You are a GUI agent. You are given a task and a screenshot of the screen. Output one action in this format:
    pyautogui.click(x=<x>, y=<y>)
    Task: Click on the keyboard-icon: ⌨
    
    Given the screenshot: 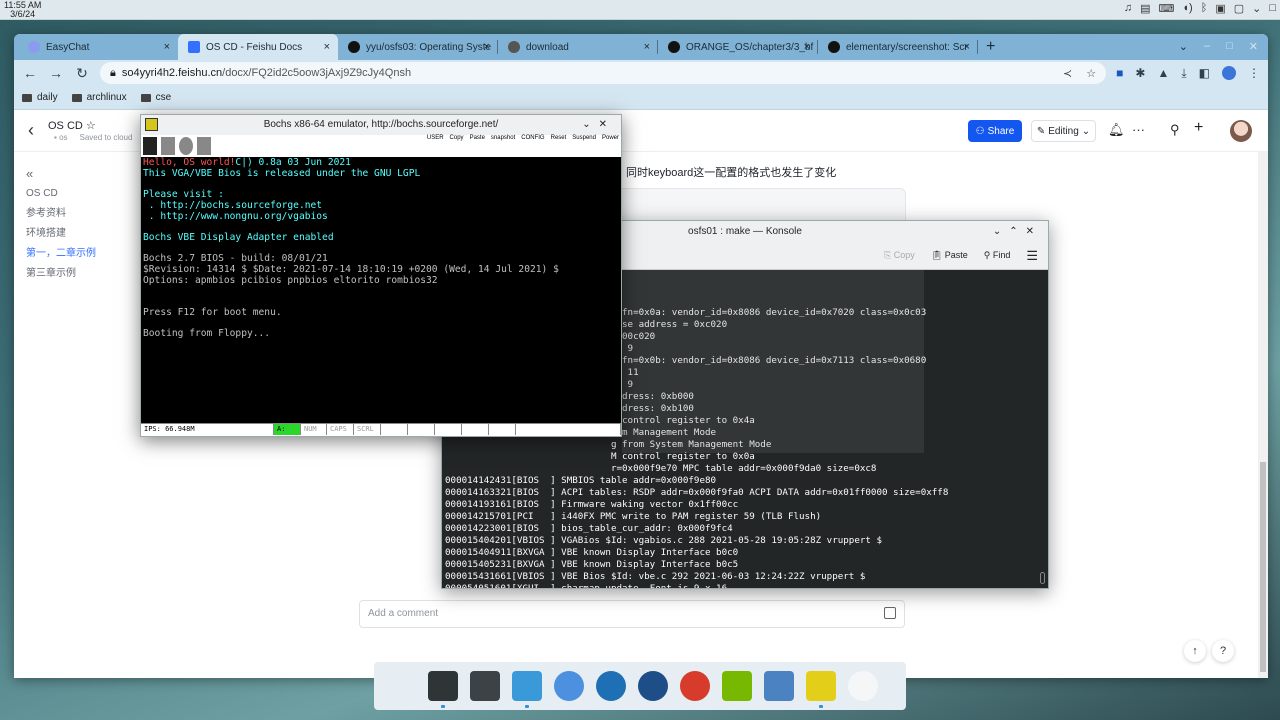 What is the action you would take?
    pyautogui.click(x=1167, y=8)
    